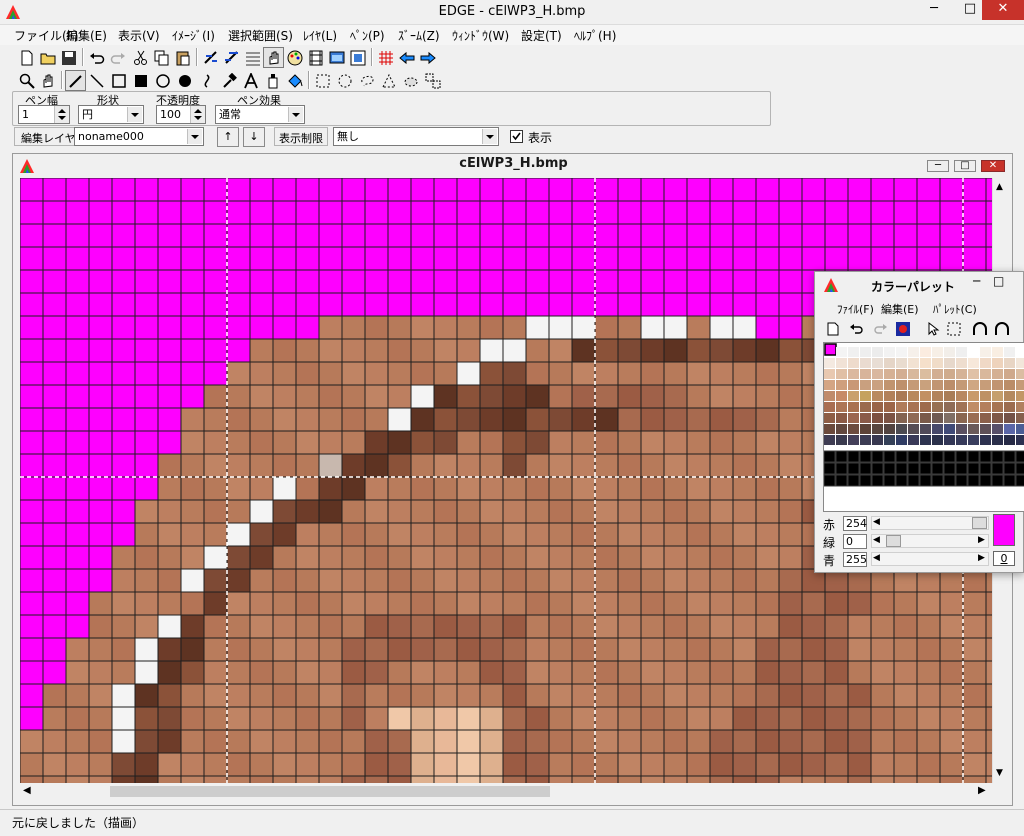 The image size is (1024, 836). What do you see at coordinates (893, 541) in the screenshot?
I see `green-slider-thumb` at bounding box center [893, 541].